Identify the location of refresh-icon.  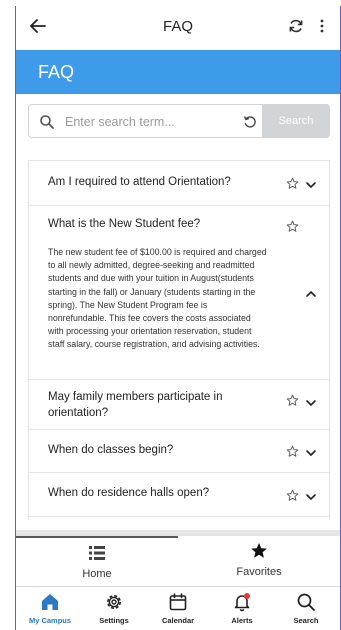
(296, 26).